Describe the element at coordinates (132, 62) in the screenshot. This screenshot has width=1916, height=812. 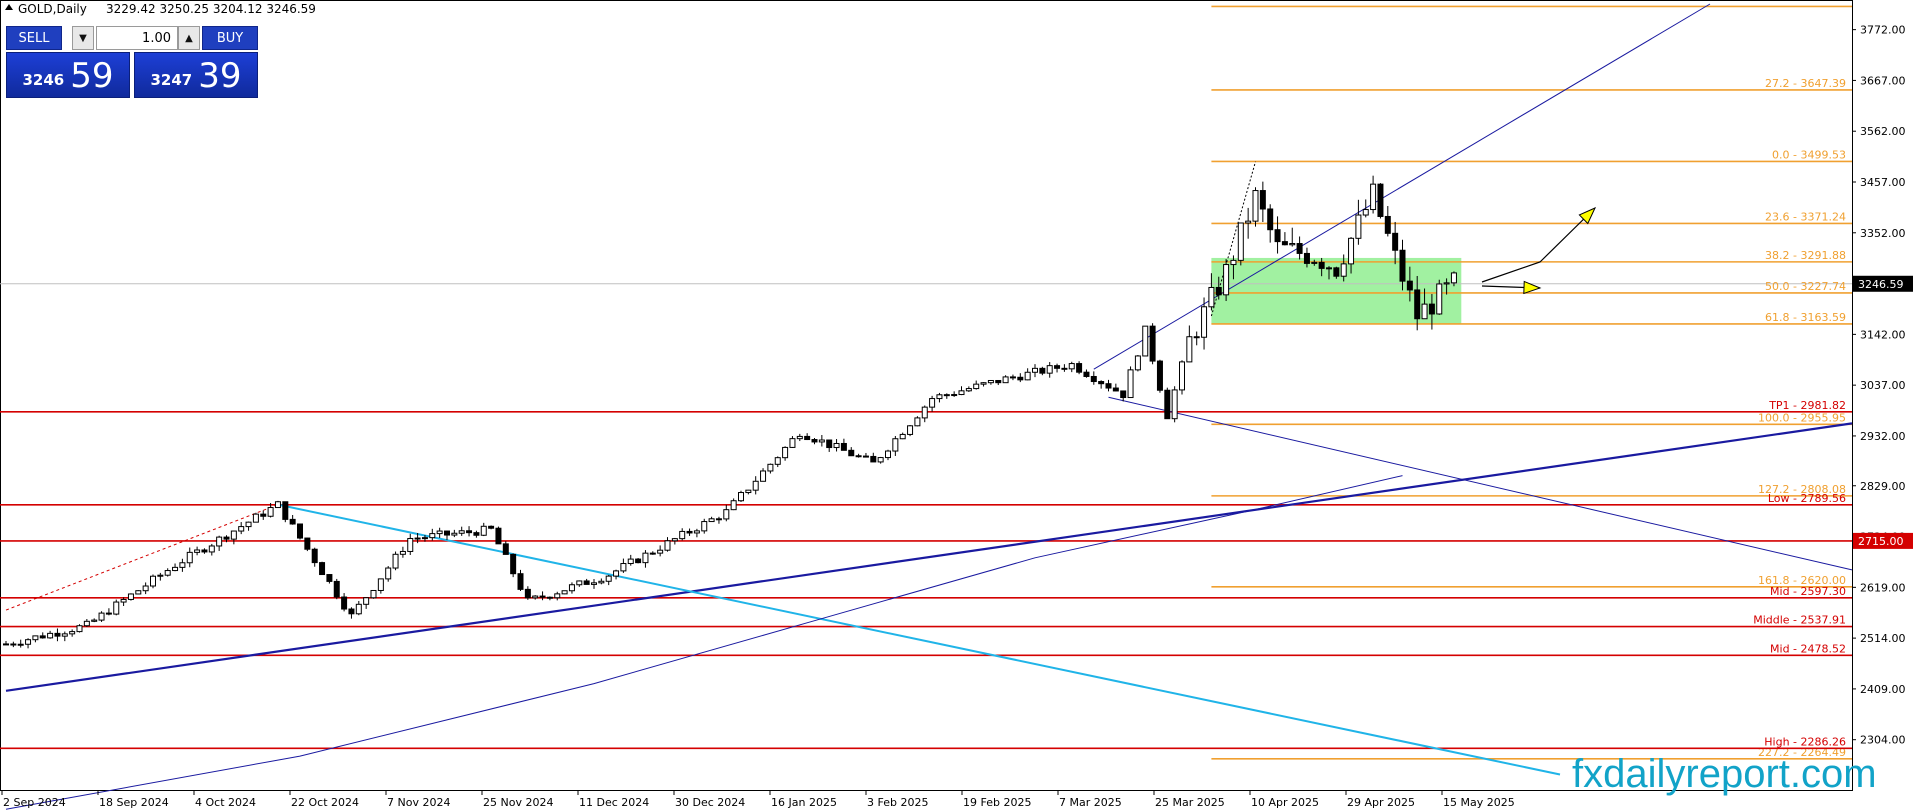
I see `one-click-trading-panel: SELL ▼ ▲ BUY 3246 59 3247 39` at that location.